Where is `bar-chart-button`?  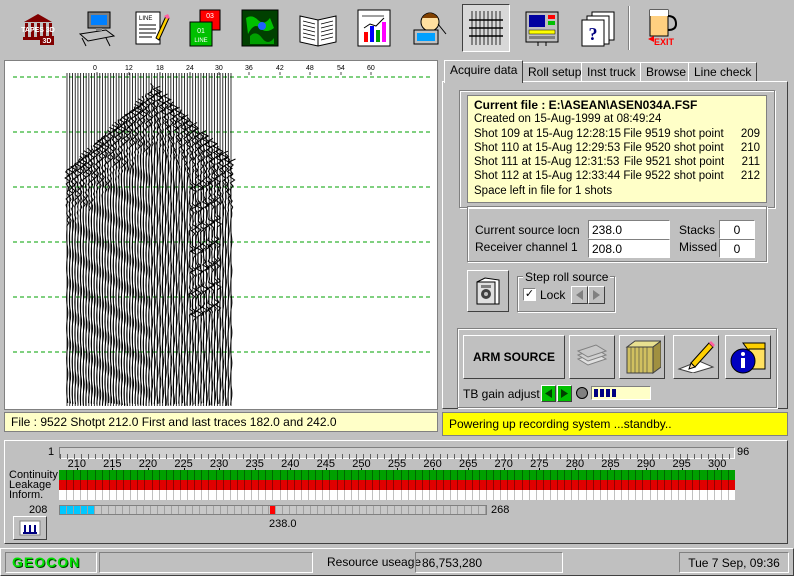 bar-chart-button is located at coordinates (374, 28).